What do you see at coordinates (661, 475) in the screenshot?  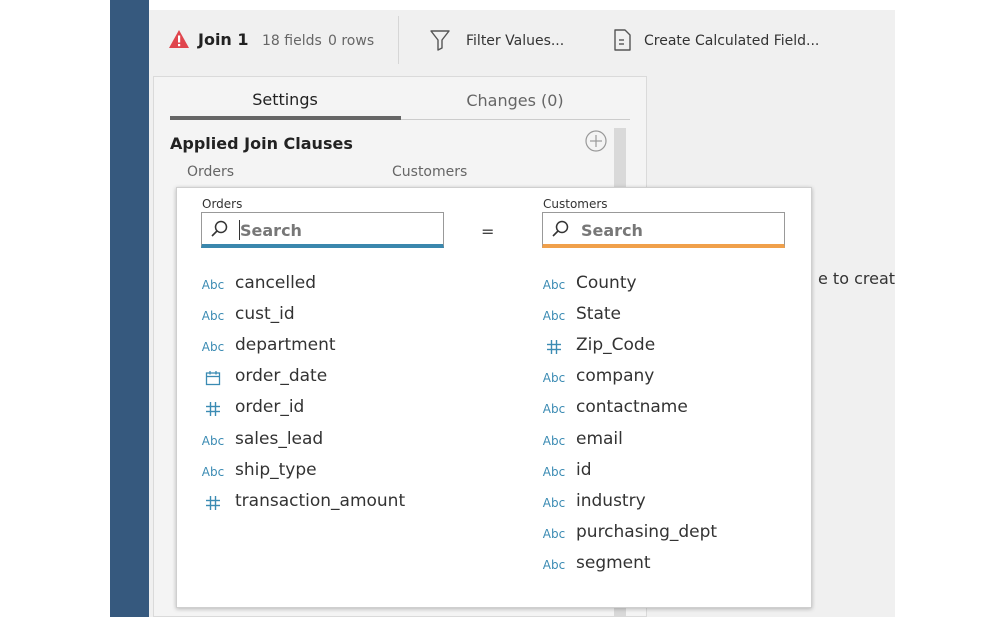 I see `customers-field-row: Abc id` at bounding box center [661, 475].